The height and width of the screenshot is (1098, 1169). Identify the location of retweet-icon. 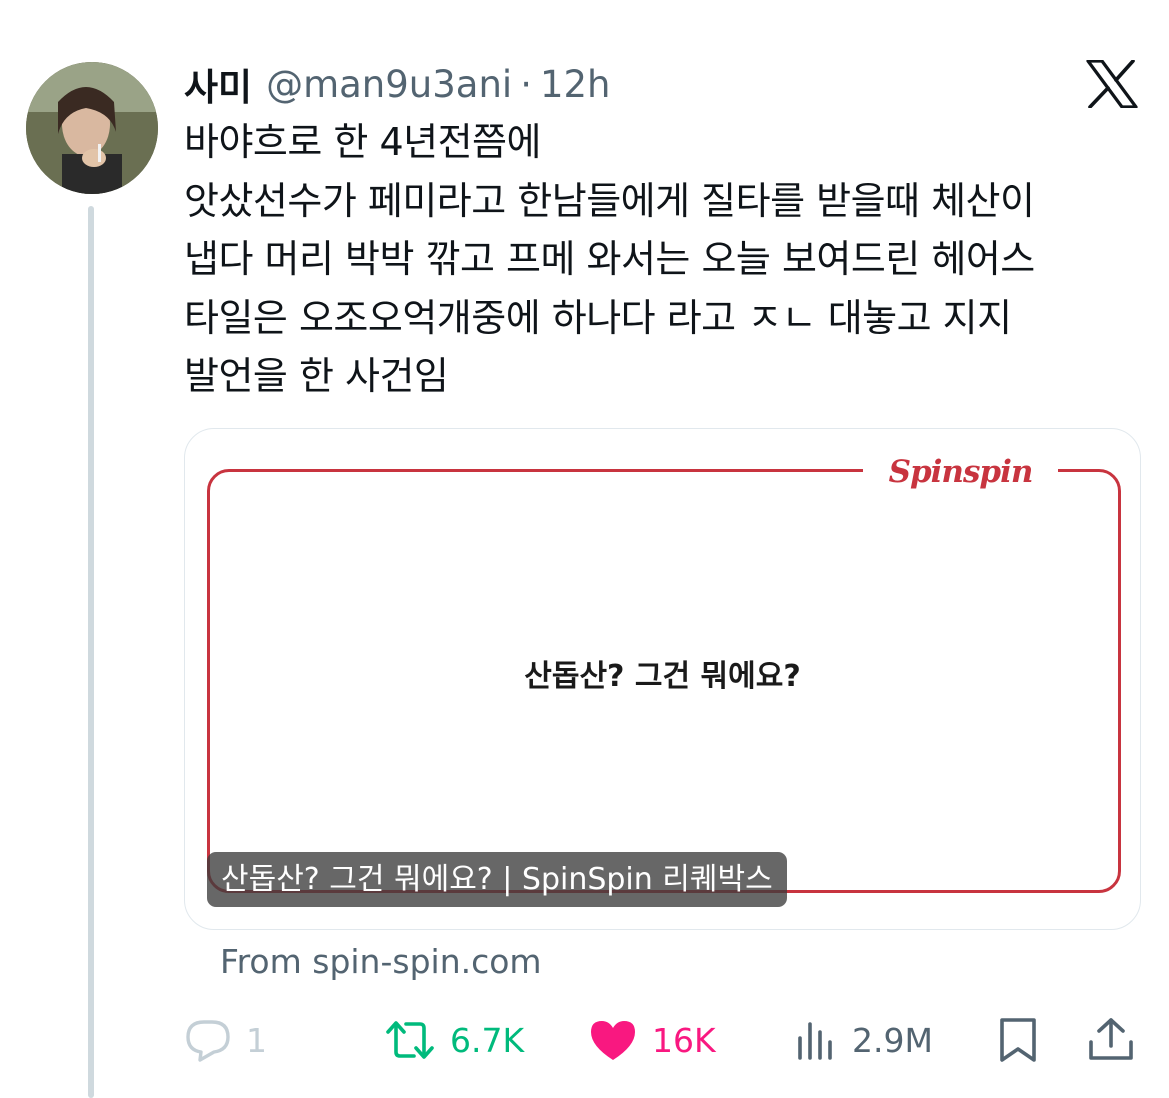
(410, 1040).